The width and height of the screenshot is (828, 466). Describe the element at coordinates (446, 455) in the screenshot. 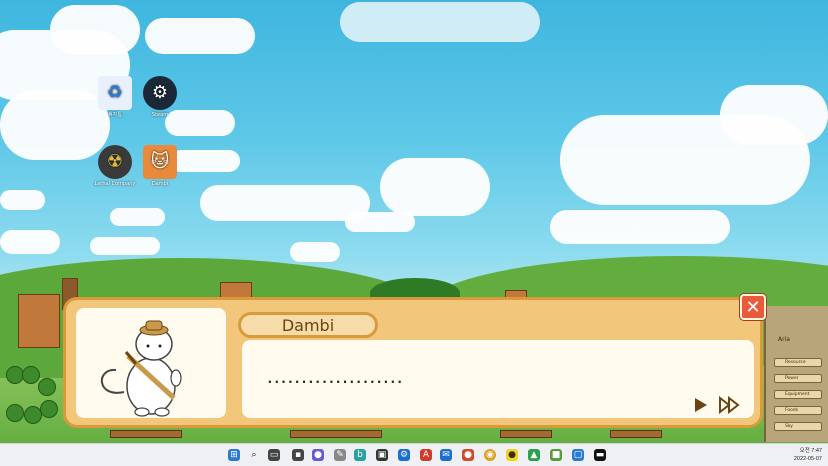

I see `mail-icon: ✉` at that location.